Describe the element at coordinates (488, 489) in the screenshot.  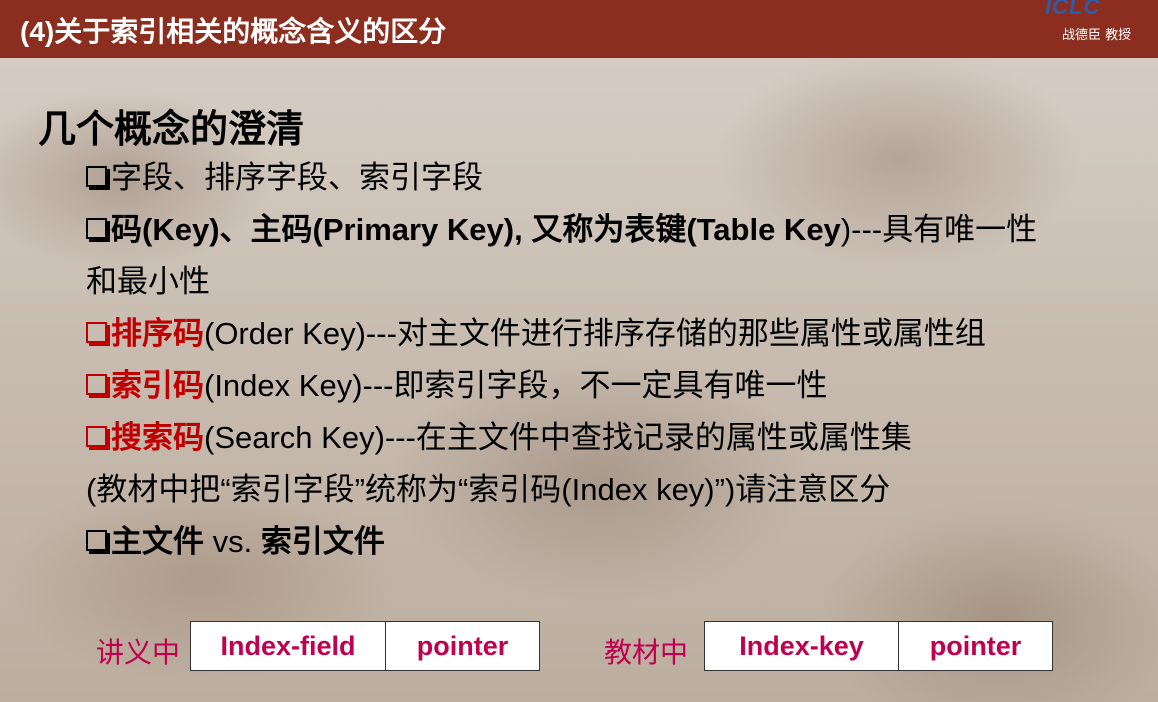
I see `textbook-note: (教材中把“索引字段”统称为“索引码(Index key)”)请注意区分` at that location.